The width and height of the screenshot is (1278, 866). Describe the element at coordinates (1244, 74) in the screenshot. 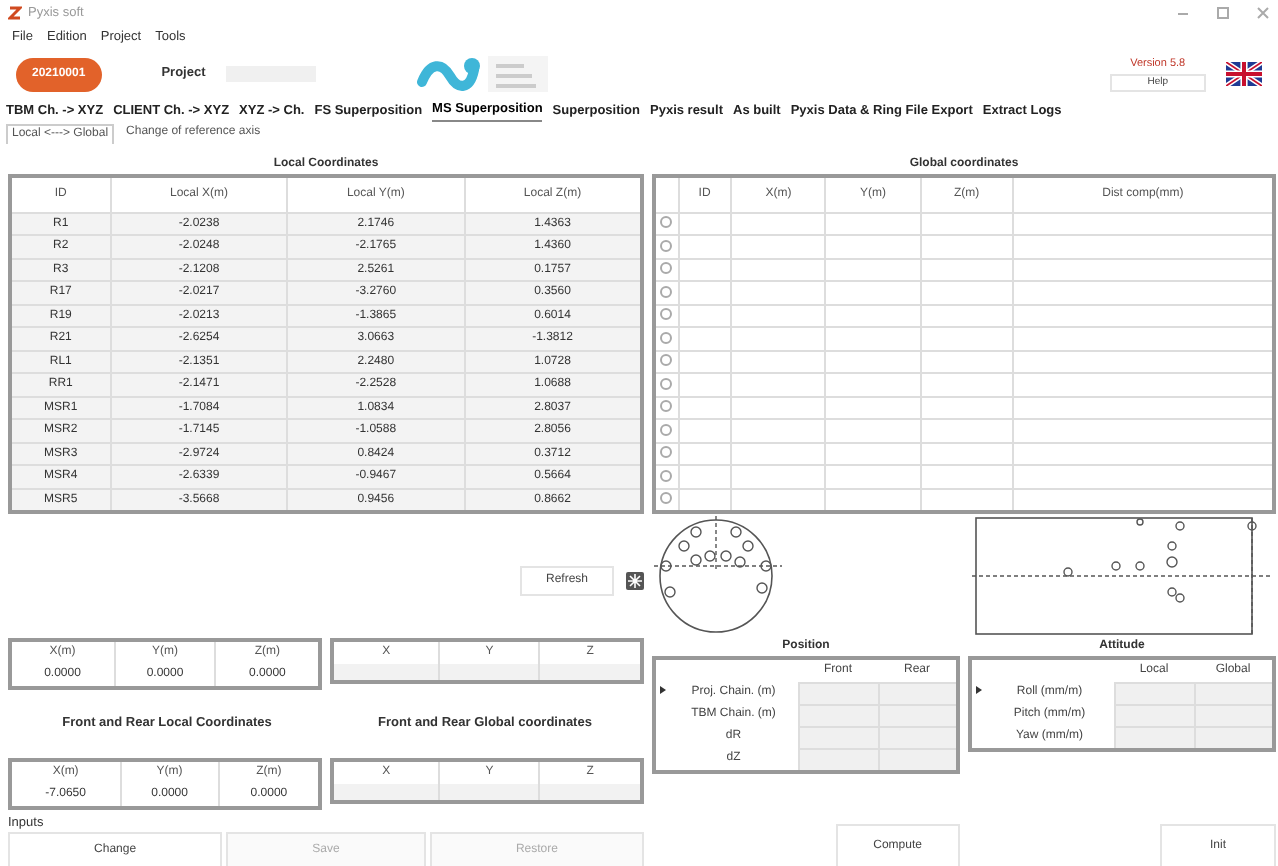

I see `flag-icon` at that location.